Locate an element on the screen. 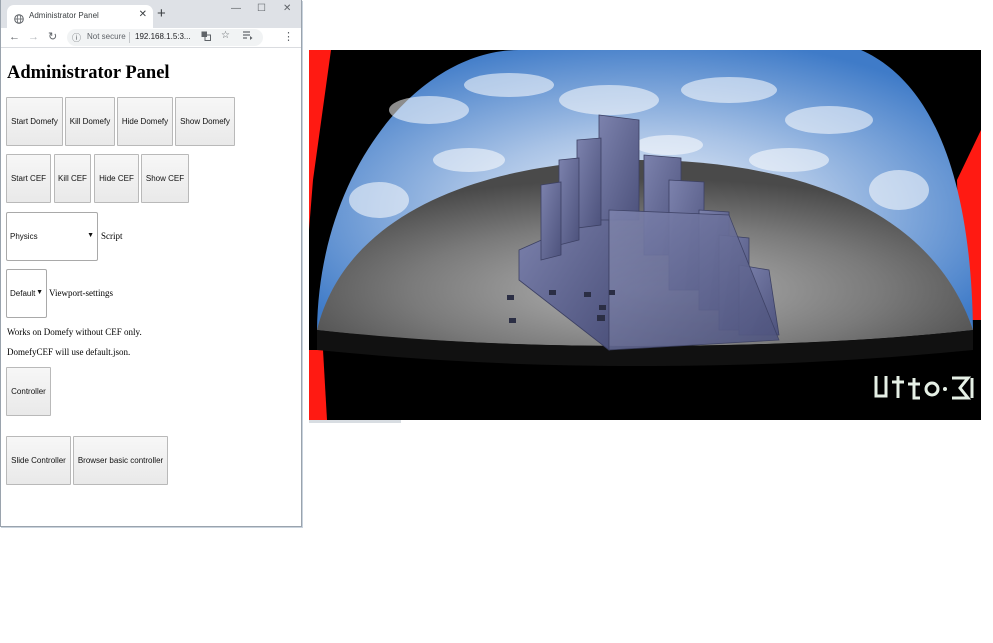  kill-domefy-button: Kill Domefy is located at coordinates (90, 121).